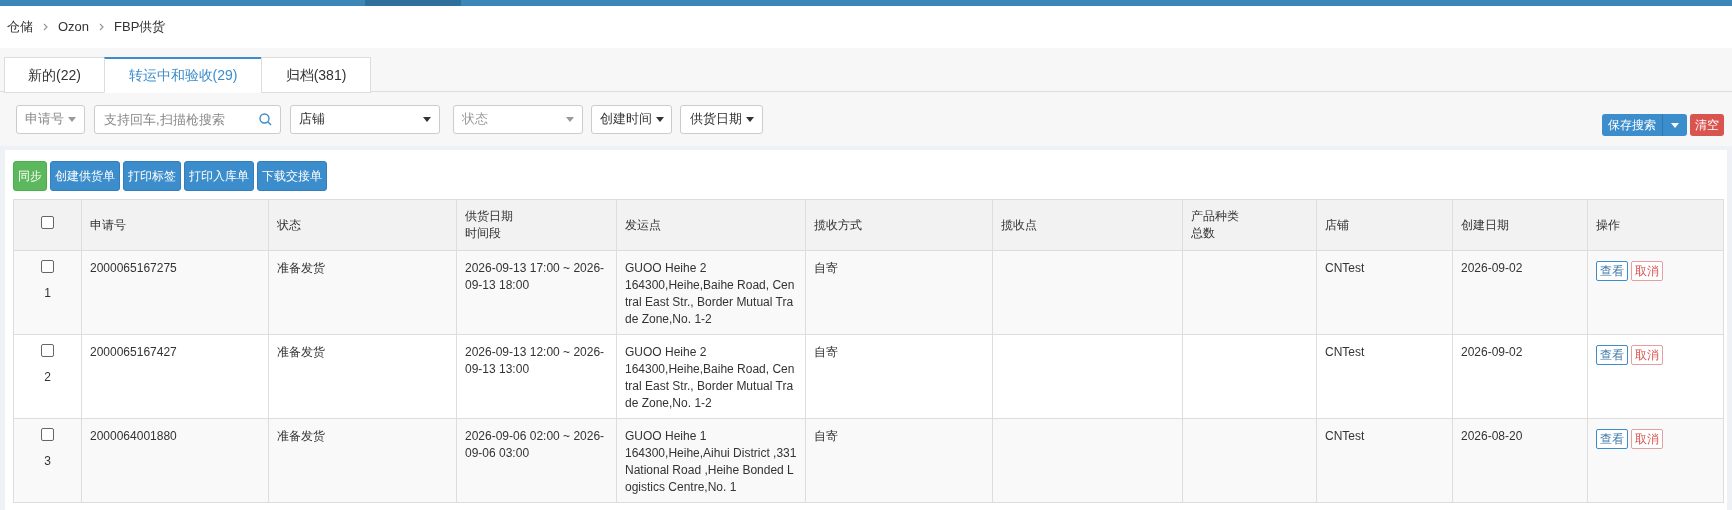  Describe the element at coordinates (1215, 225) in the screenshot. I see `column-header: 产品种类 总数` at that location.